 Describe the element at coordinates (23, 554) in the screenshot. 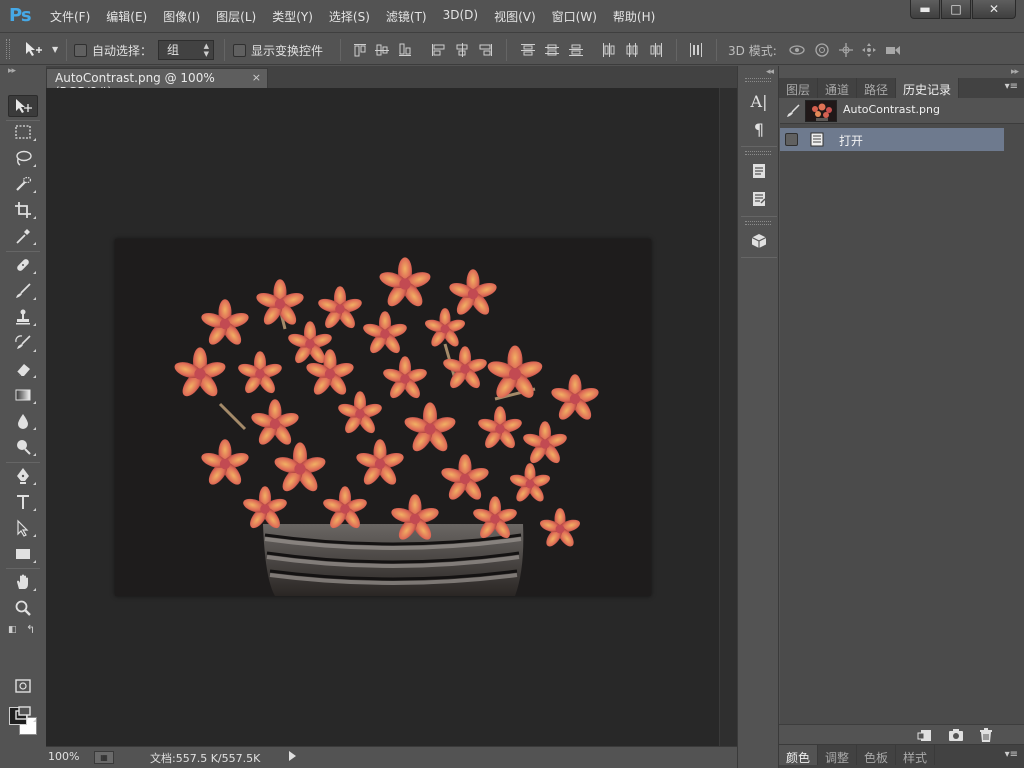

I see `rectangle-tool` at that location.